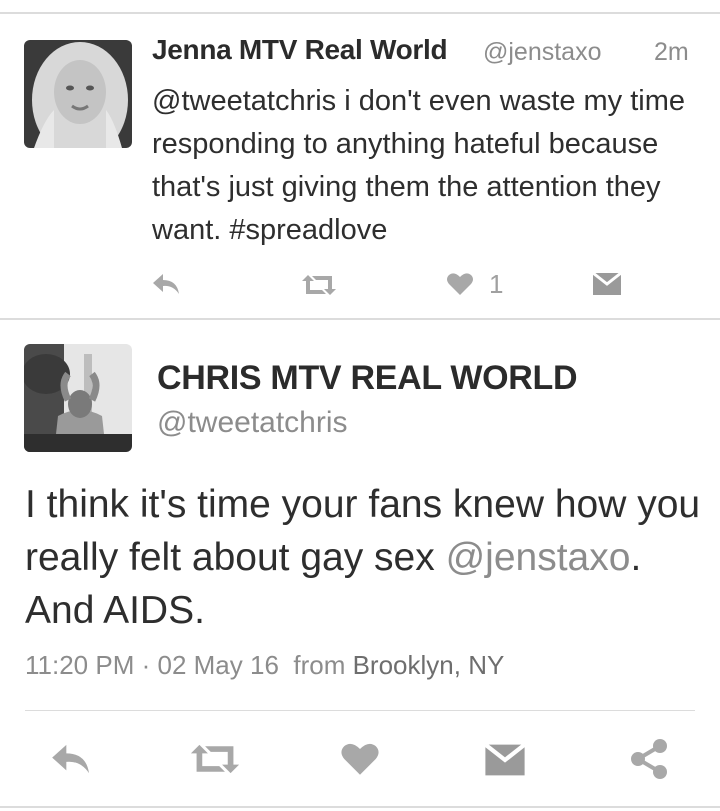  I want to click on avatar-chris, so click(78, 398).